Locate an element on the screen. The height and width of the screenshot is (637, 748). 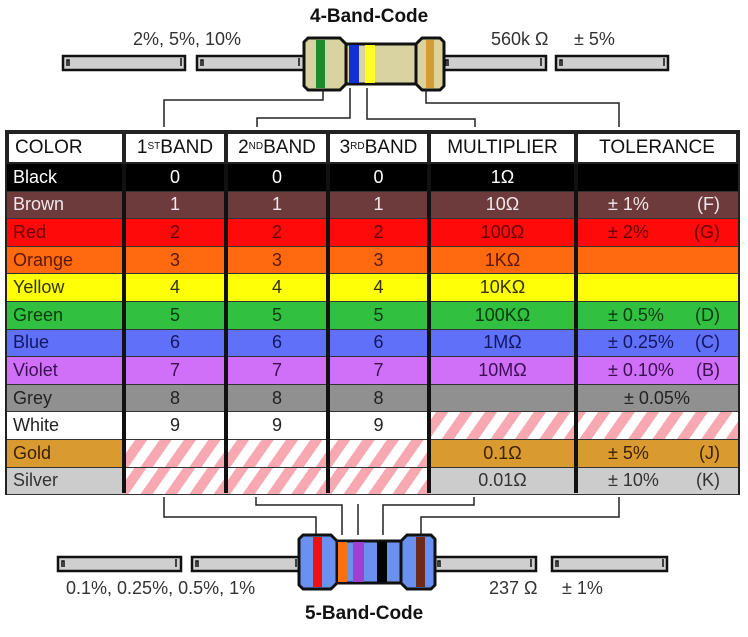
band-digit: 7 is located at coordinates (378, 369).